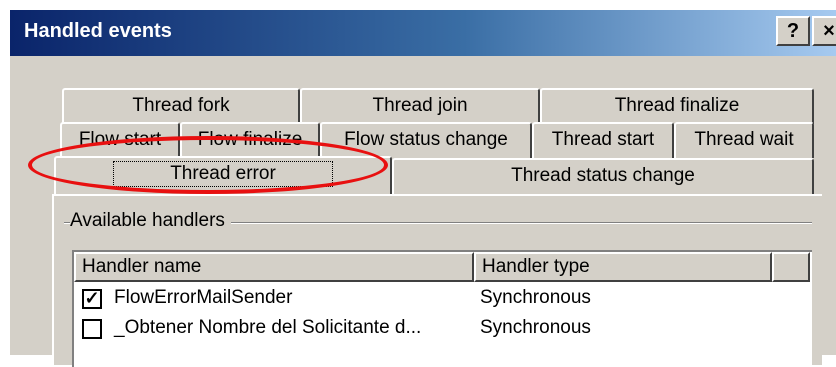 The height and width of the screenshot is (367, 836). Describe the element at coordinates (250, 140) in the screenshot. I see `tab-flow-finalize: Flow finalize` at that location.